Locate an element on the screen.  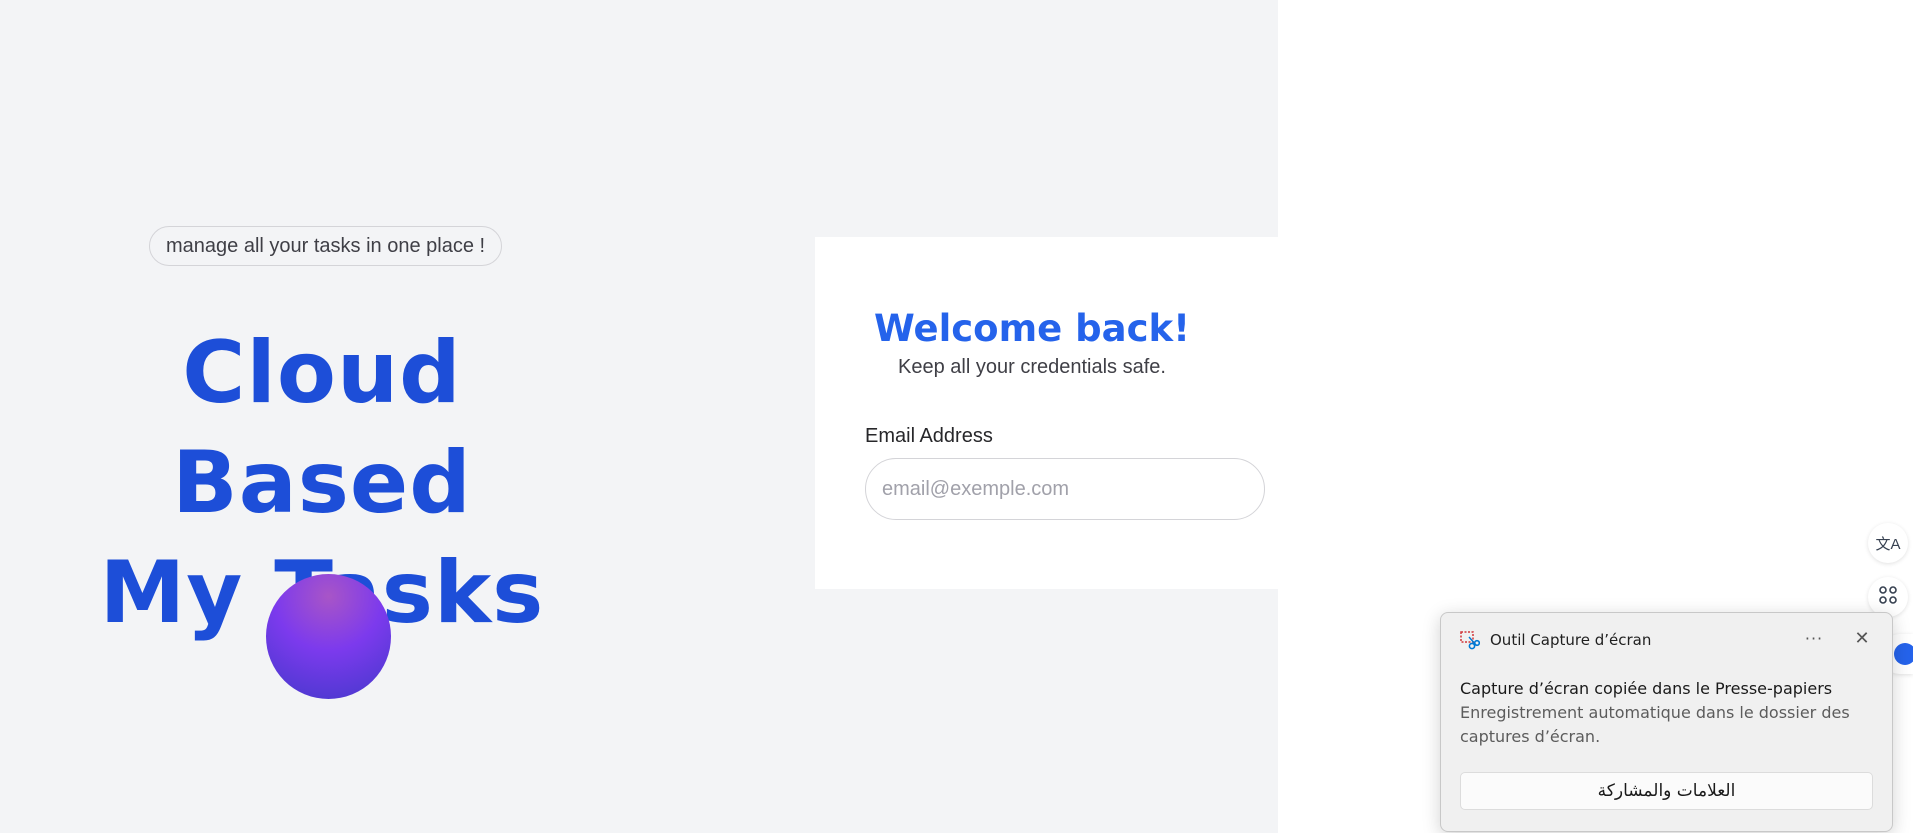
toast-app-name: Outil Capture d’écran is located at coordinates (1571, 640).